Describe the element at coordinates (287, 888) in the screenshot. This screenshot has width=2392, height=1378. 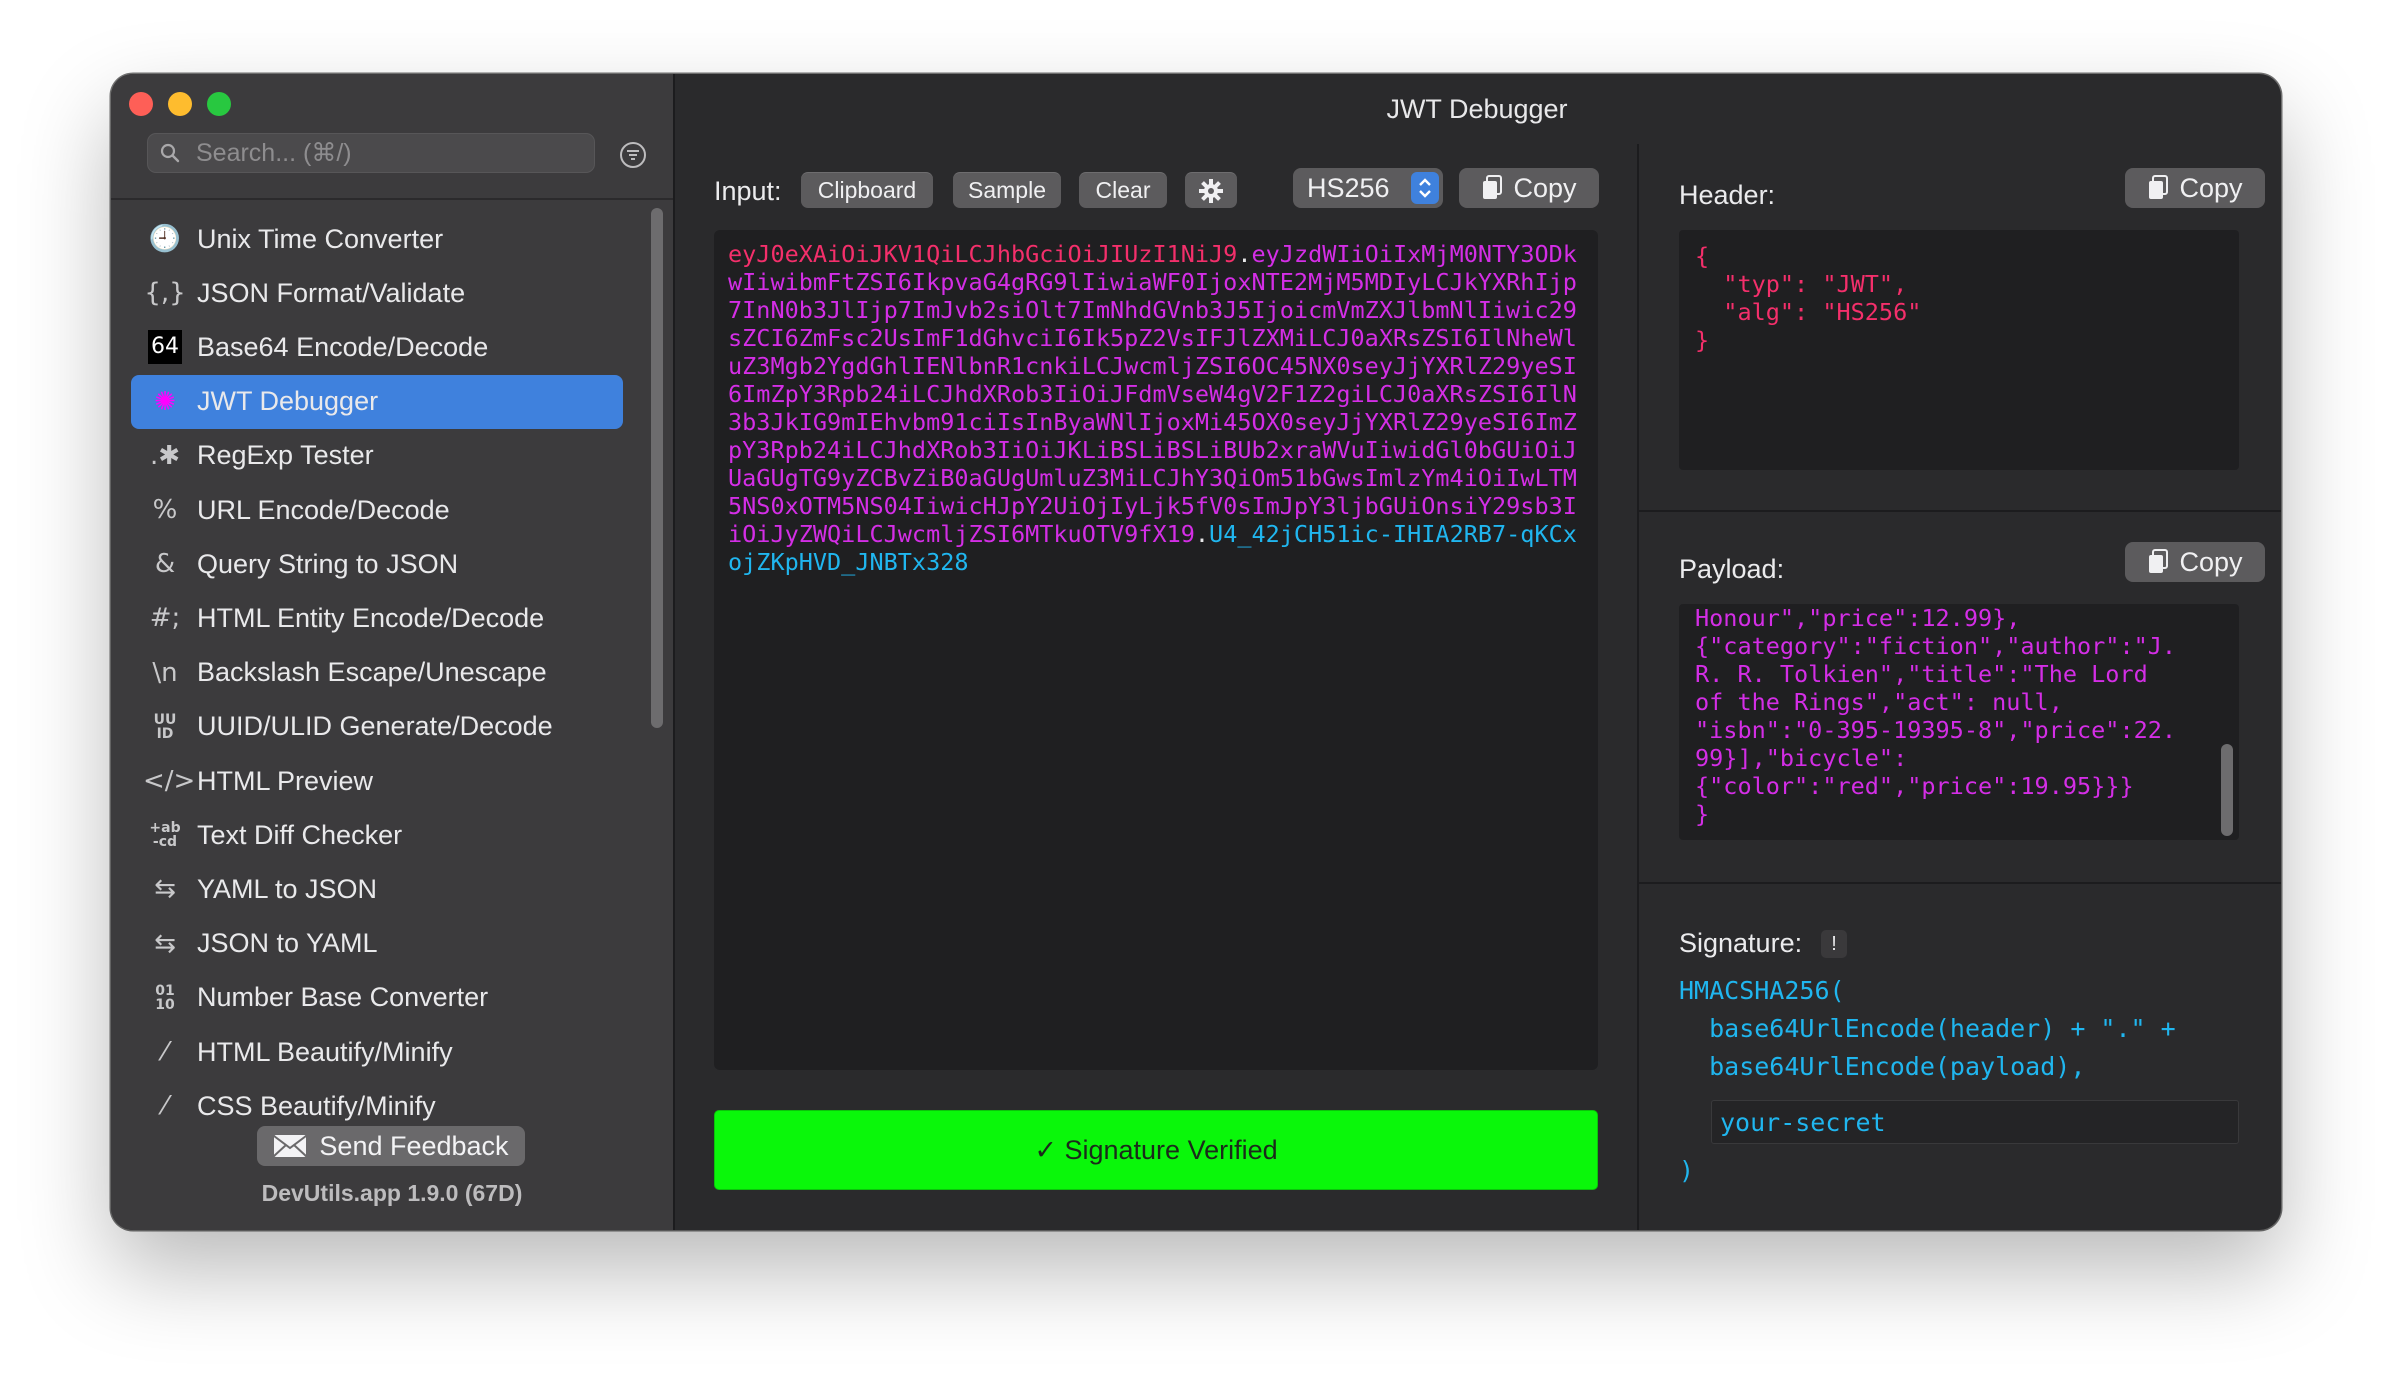
I see `sidebar-item-label: YAML to JSON` at that location.